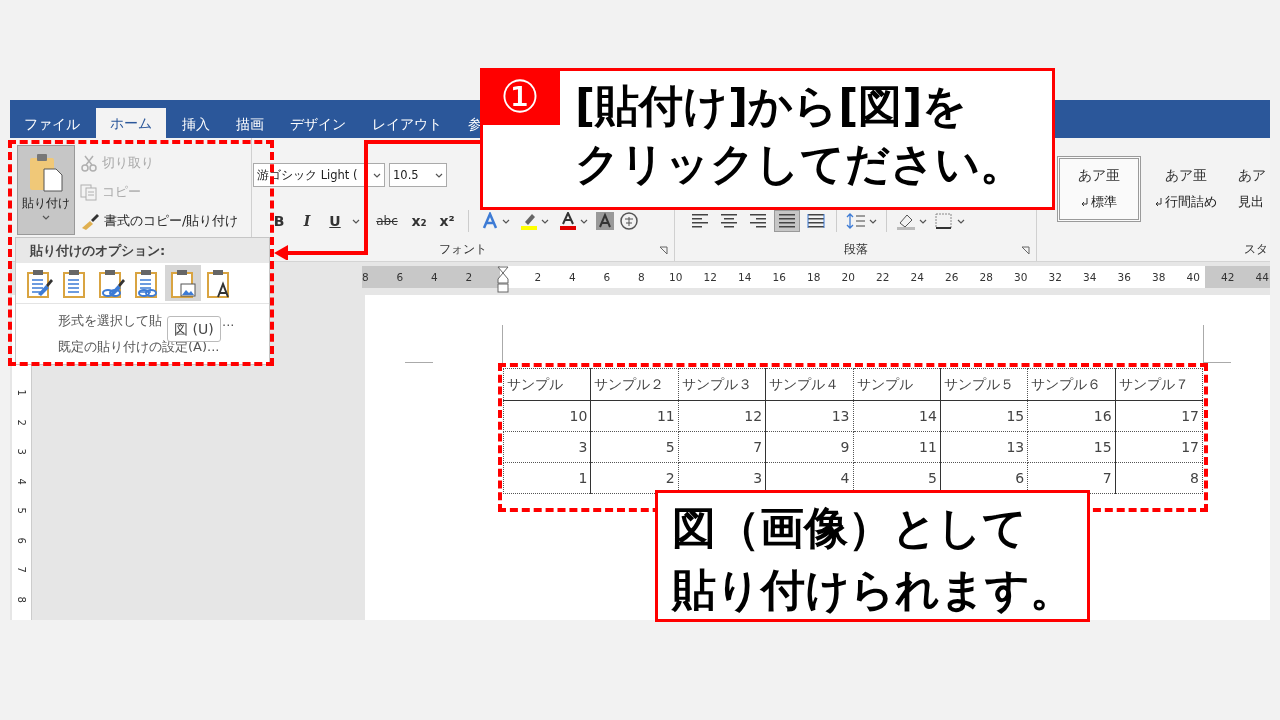 The image size is (1280, 720). Describe the element at coordinates (529, 221) in the screenshot. I see `highlighter-icon` at that location.